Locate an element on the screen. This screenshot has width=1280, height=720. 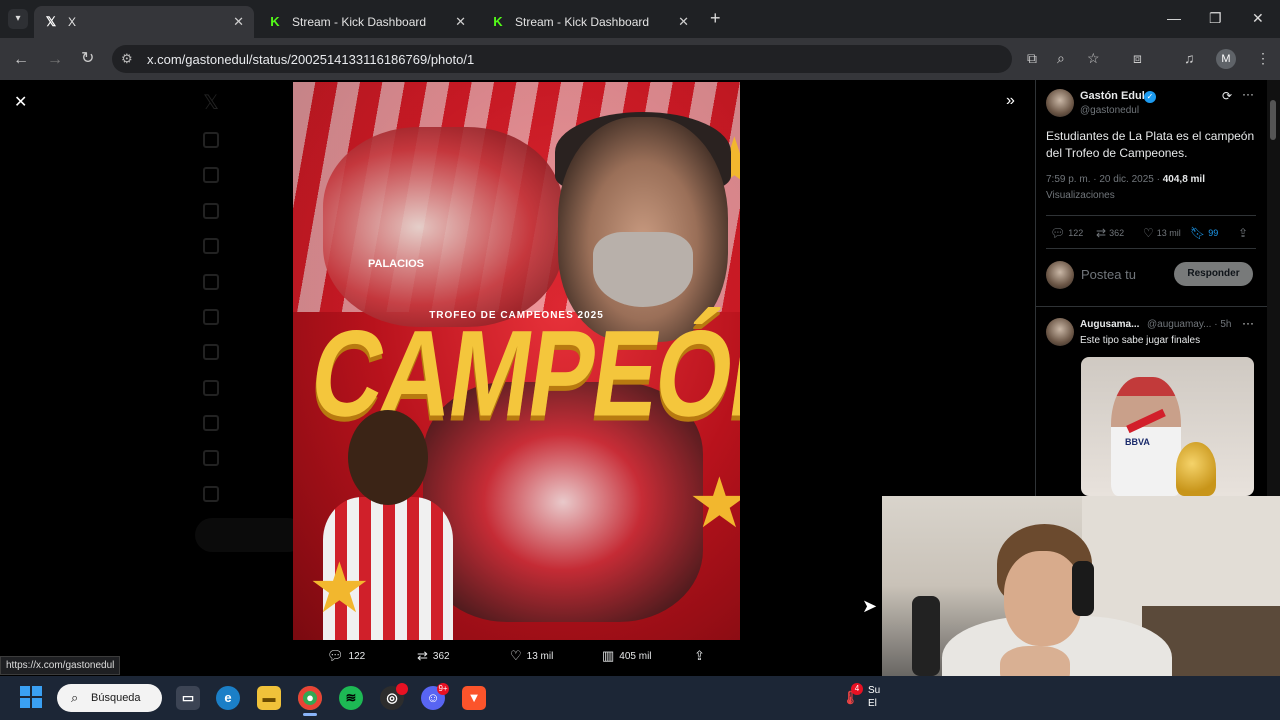
new-tab-button: + is located at coordinates (715, 18).